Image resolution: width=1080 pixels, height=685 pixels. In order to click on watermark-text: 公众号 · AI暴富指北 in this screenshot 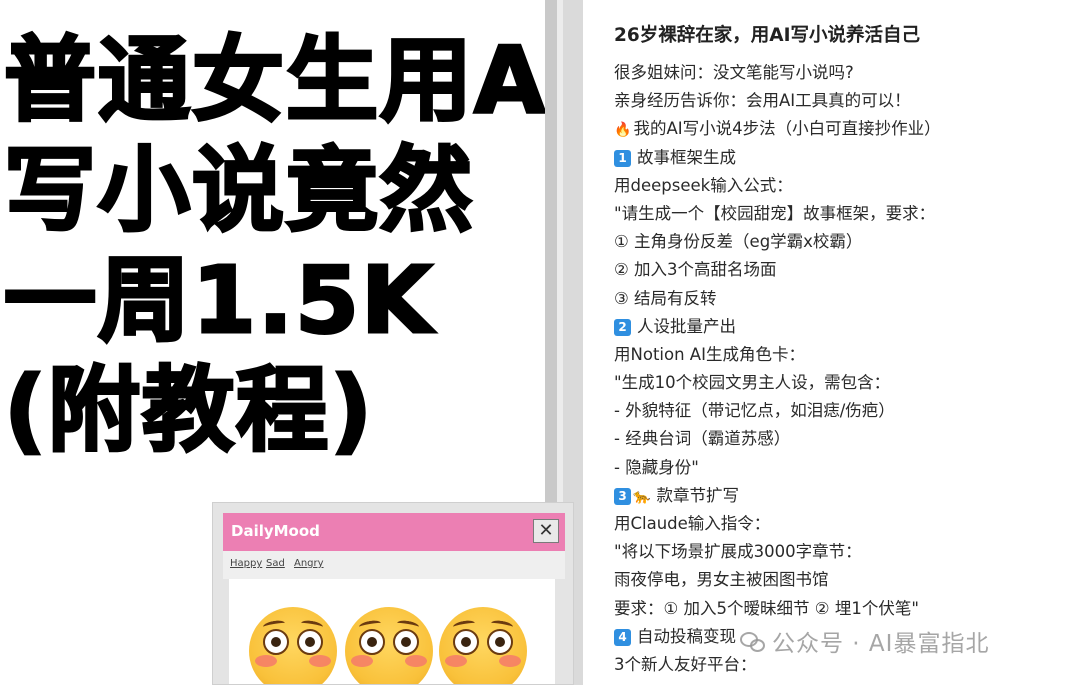, I will do `click(881, 644)`.